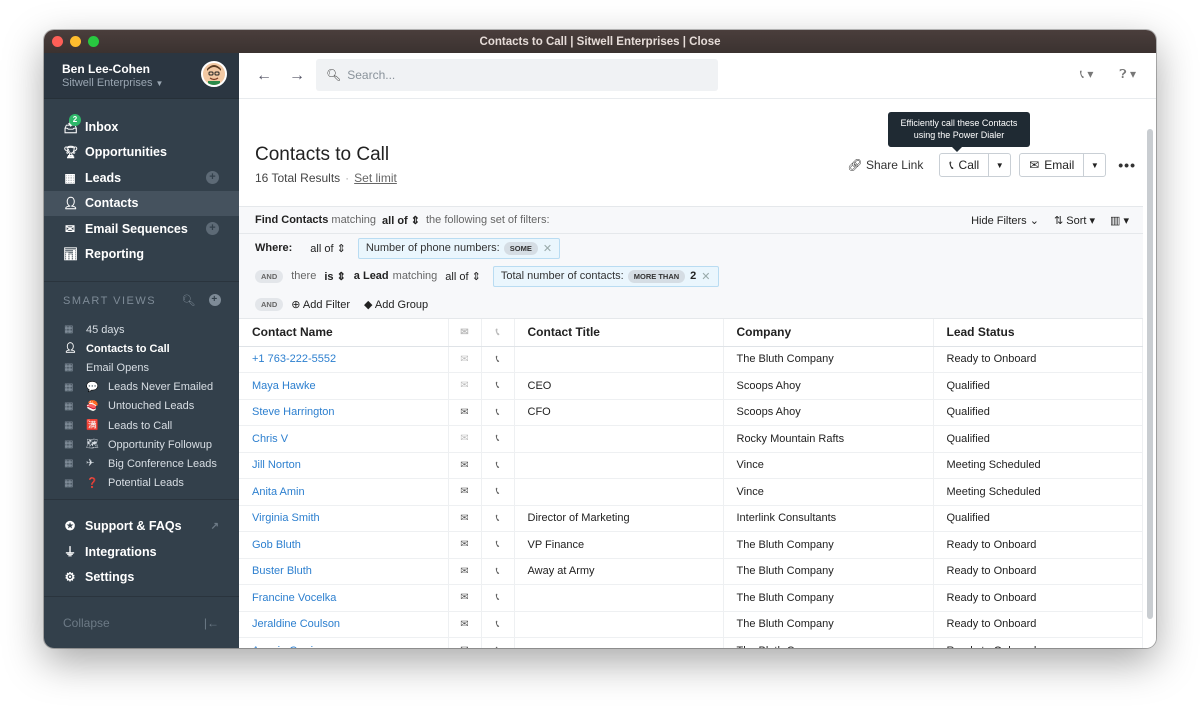 The image size is (1200, 707). I want to click on smart-view-email-opens: ▦ Email Opens, so click(141, 367).